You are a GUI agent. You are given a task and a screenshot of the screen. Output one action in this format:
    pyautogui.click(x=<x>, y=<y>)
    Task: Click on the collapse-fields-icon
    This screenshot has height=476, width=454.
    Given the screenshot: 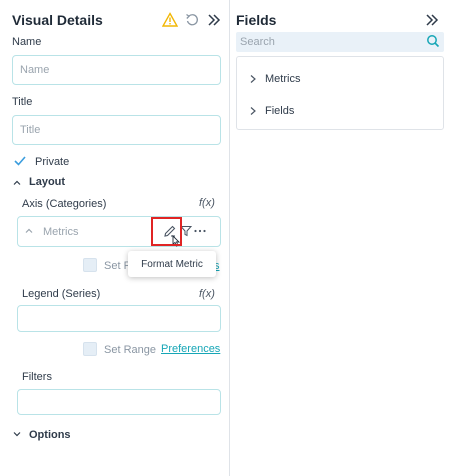 What is the action you would take?
    pyautogui.click(x=432, y=20)
    